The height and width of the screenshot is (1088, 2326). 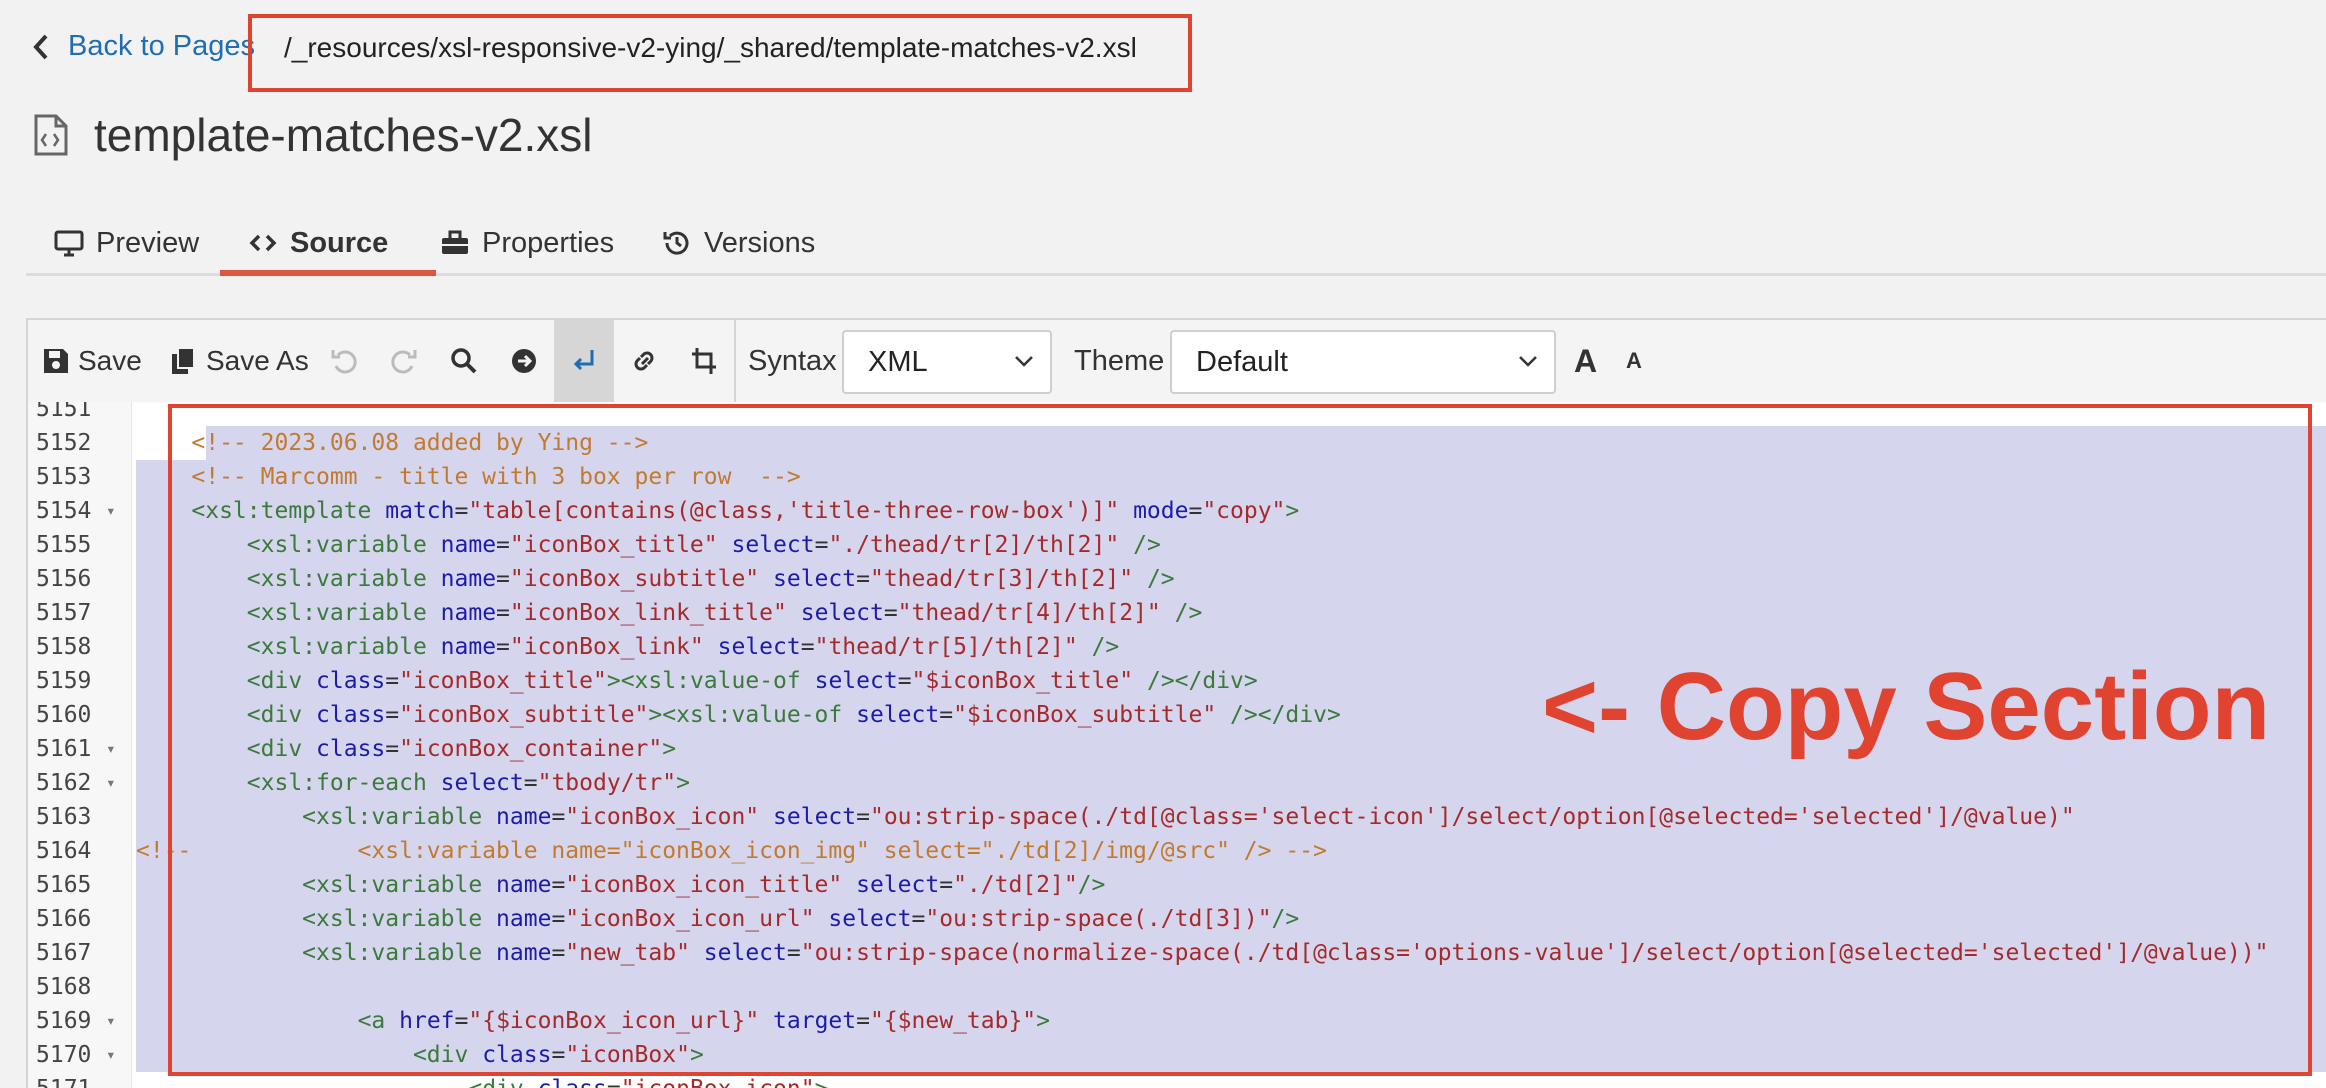 I want to click on back-to-pages-link: Back to Pages, so click(x=142, y=46).